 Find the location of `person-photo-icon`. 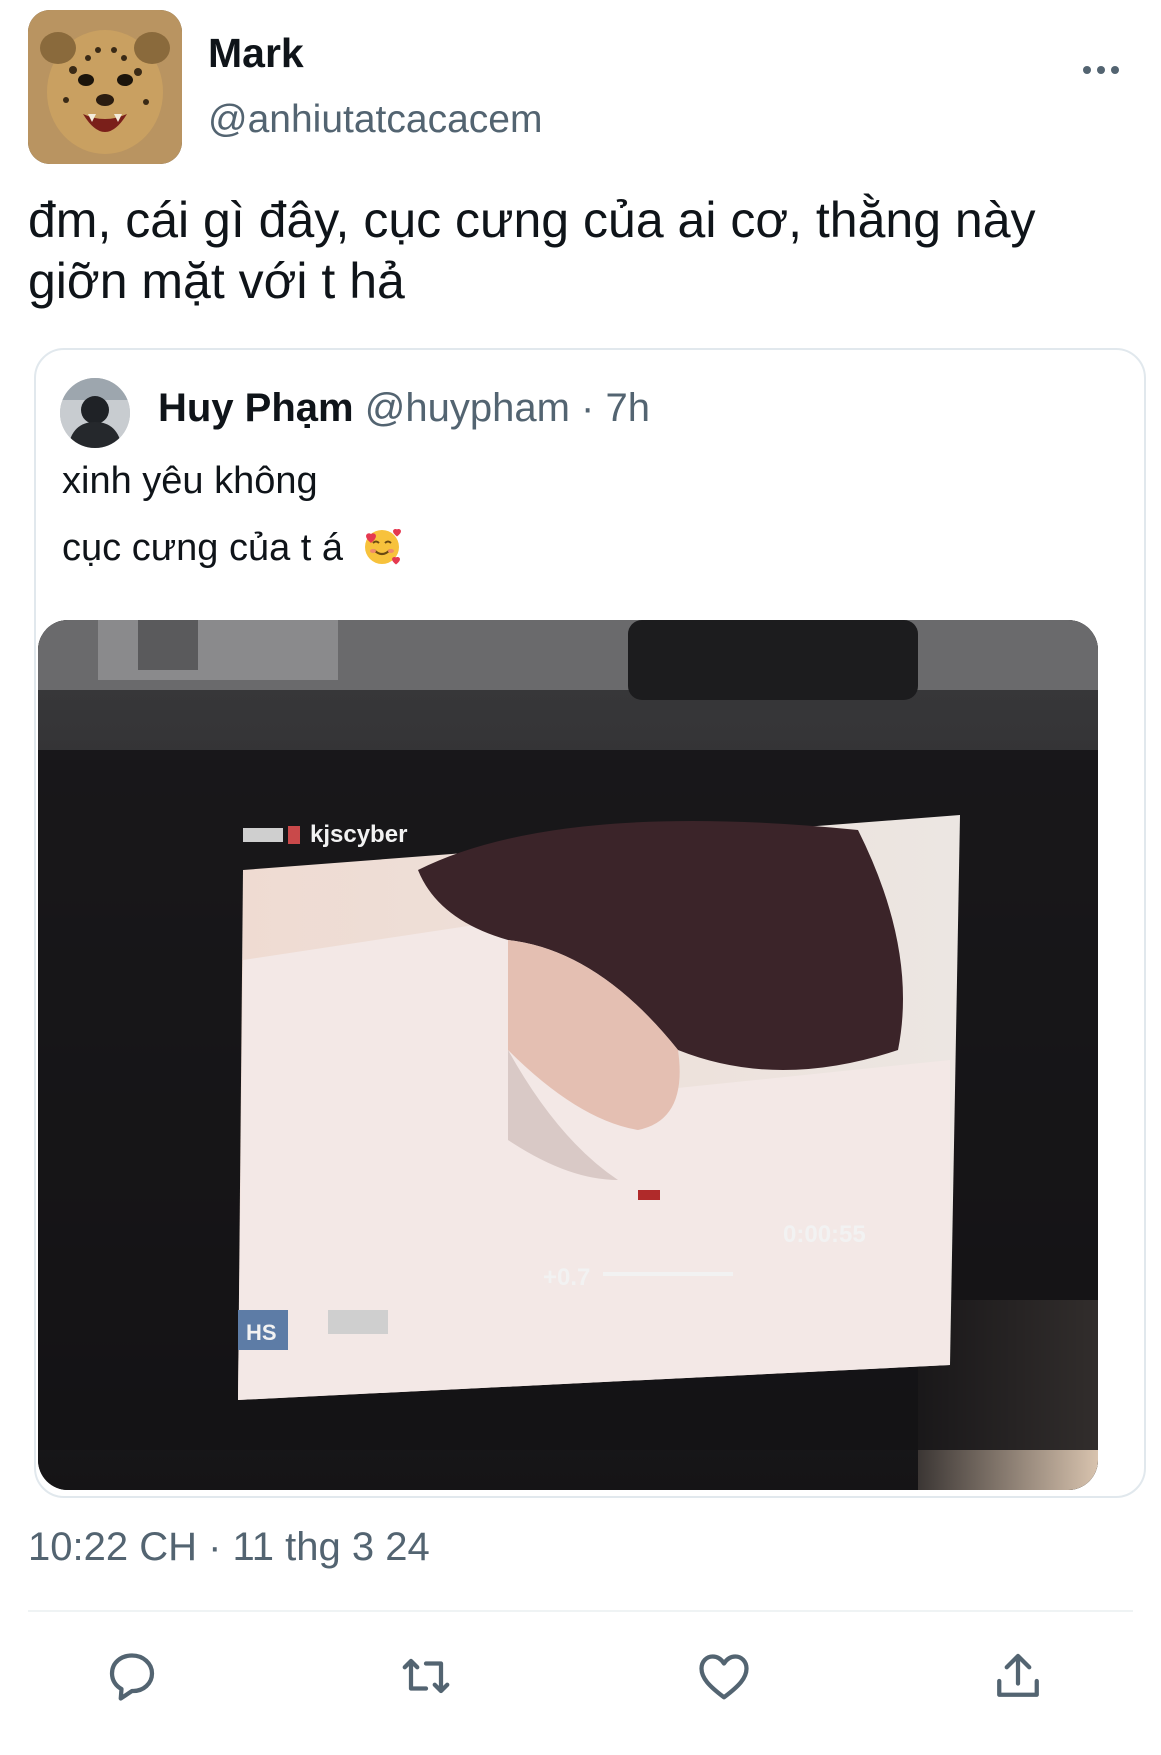

person-photo-icon is located at coordinates (95, 413).